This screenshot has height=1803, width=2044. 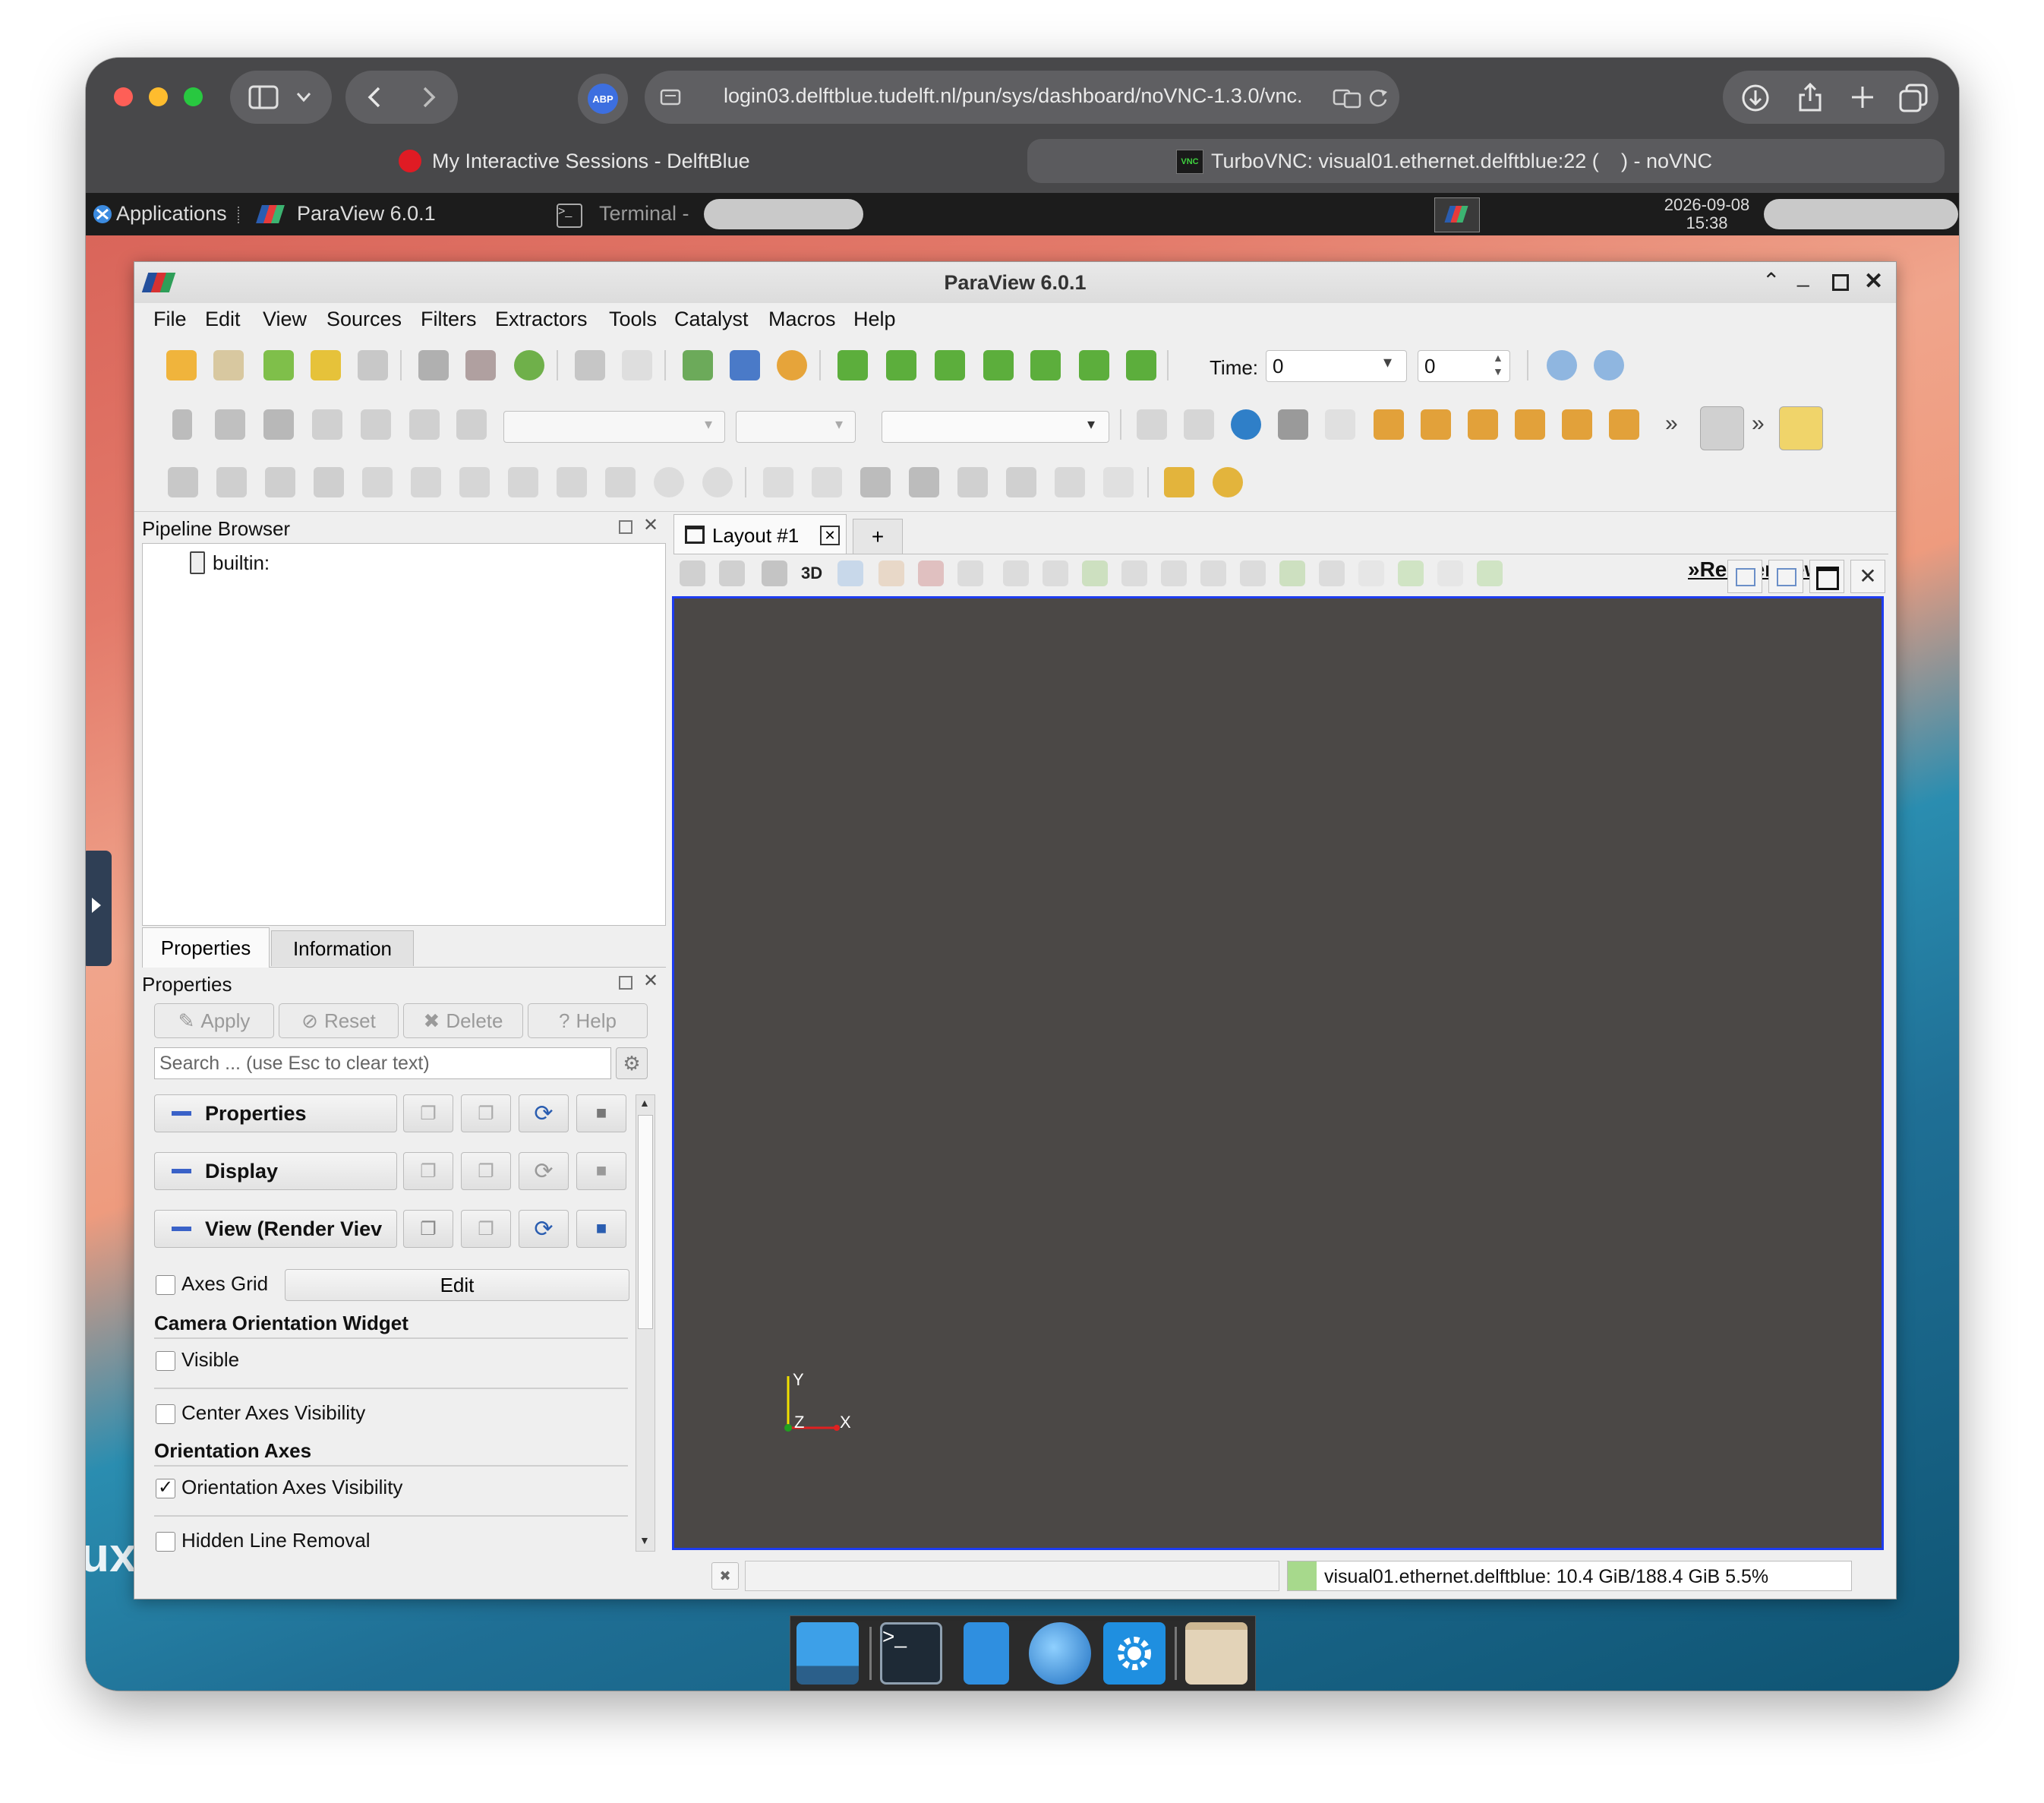 I want to click on plot-selection-icon, so click(x=827, y=482).